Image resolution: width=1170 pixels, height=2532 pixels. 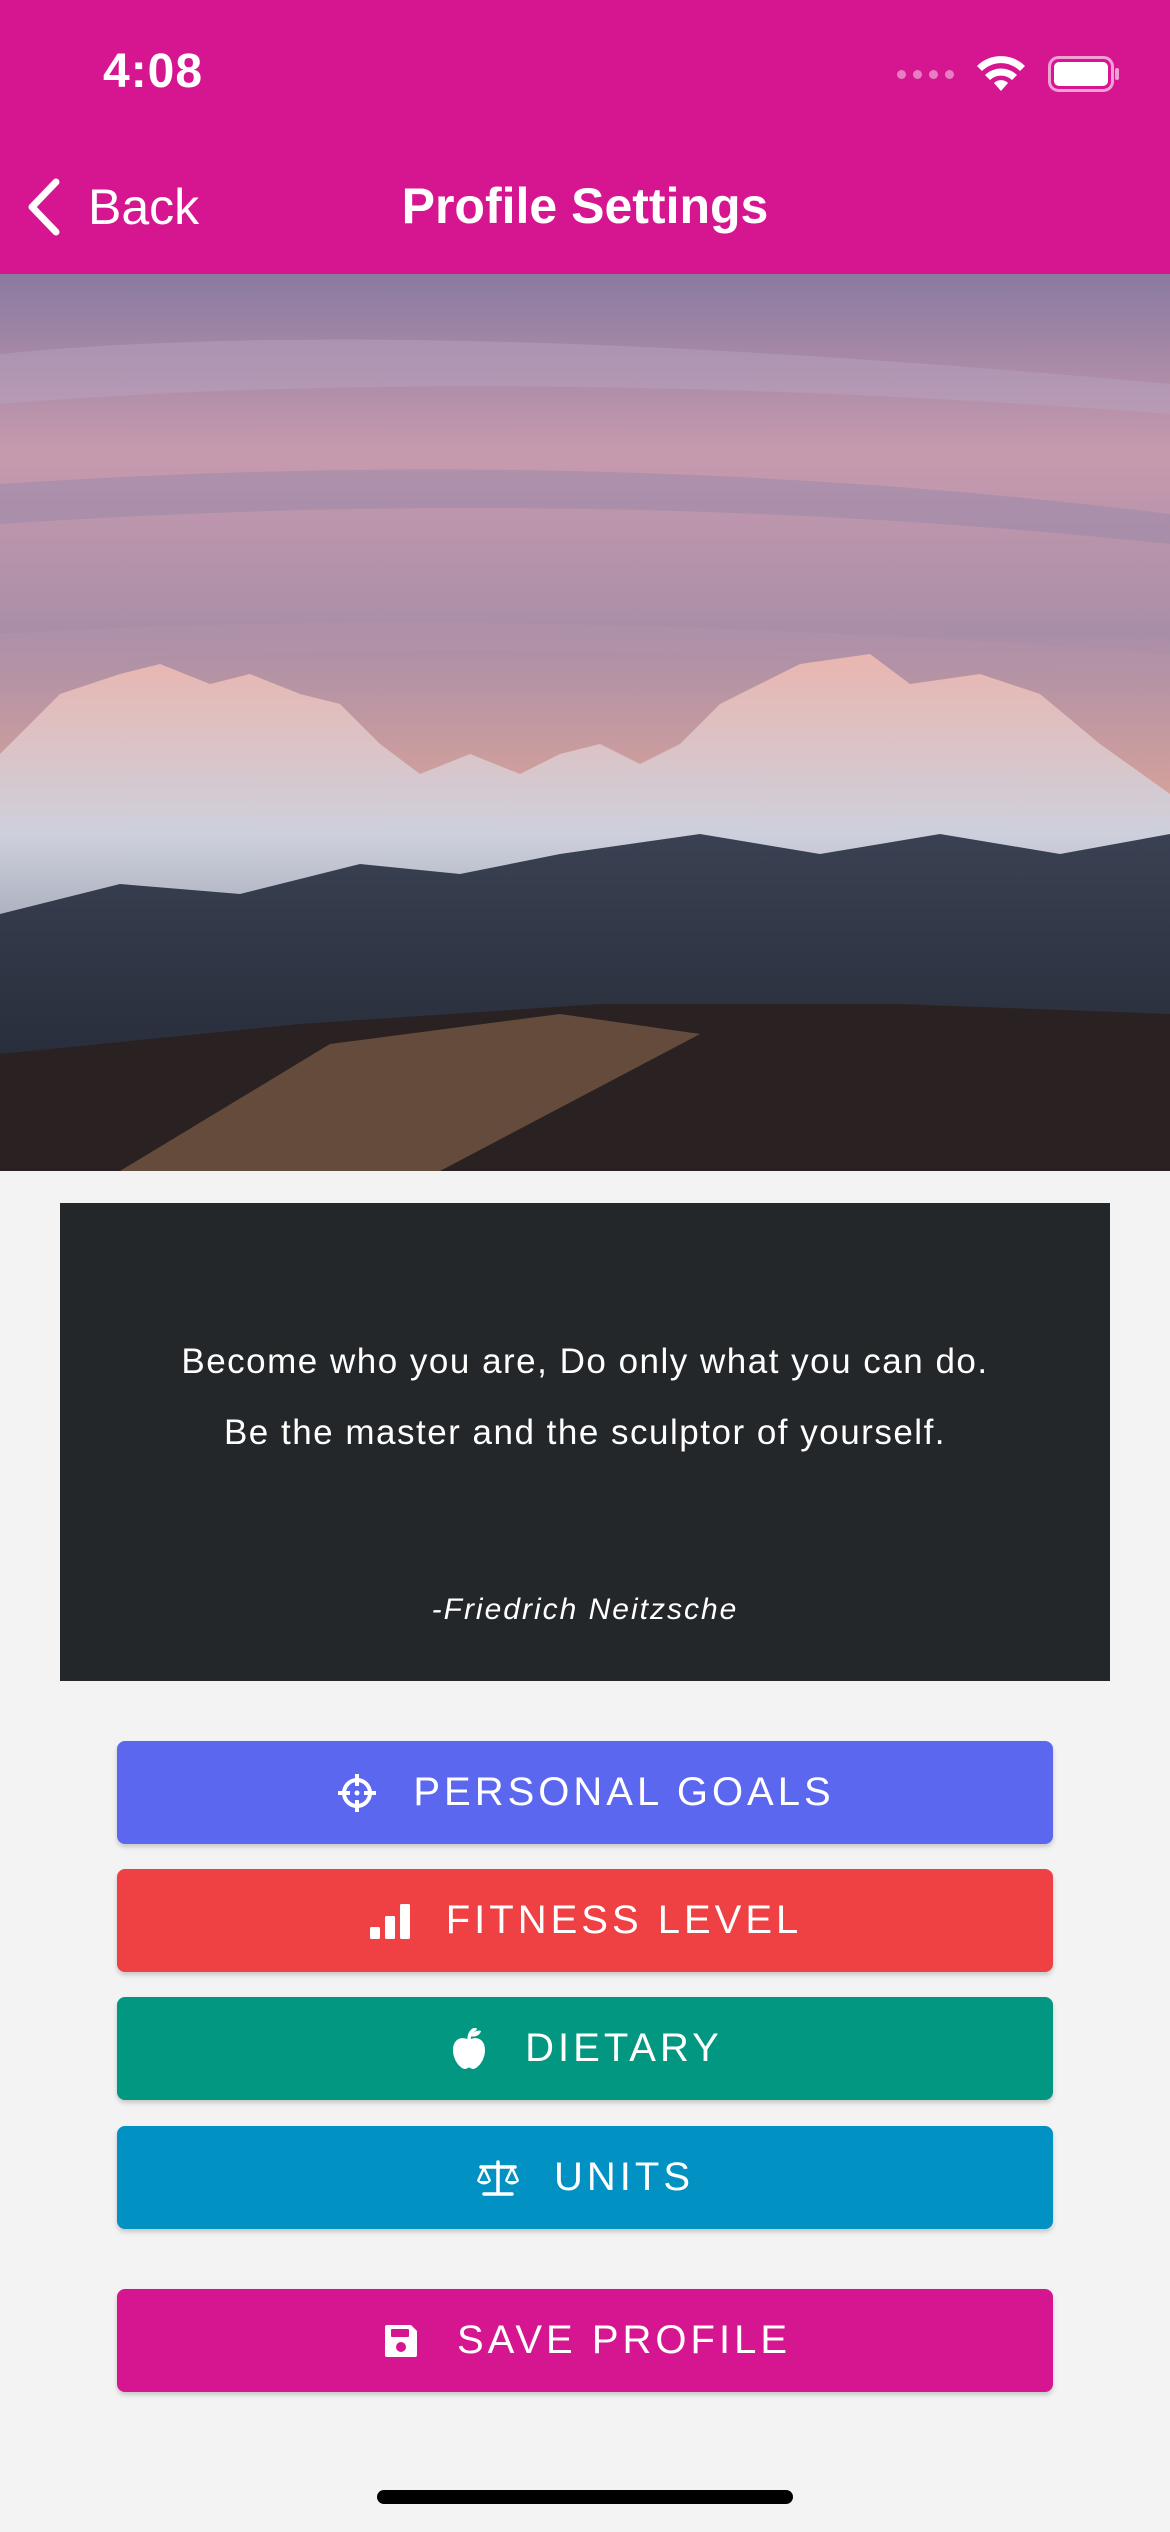 What do you see at coordinates (498, 2178) in the screenshot?
I see `balance-scale-icon` at bounding box center [498, 2178].